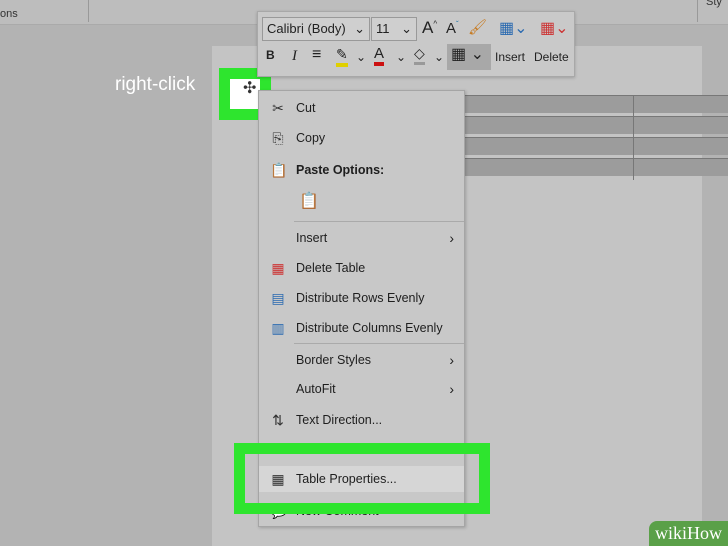  I want to click on font-name-dropdown: Calibri (Body) ⌄, so click(316, 29).